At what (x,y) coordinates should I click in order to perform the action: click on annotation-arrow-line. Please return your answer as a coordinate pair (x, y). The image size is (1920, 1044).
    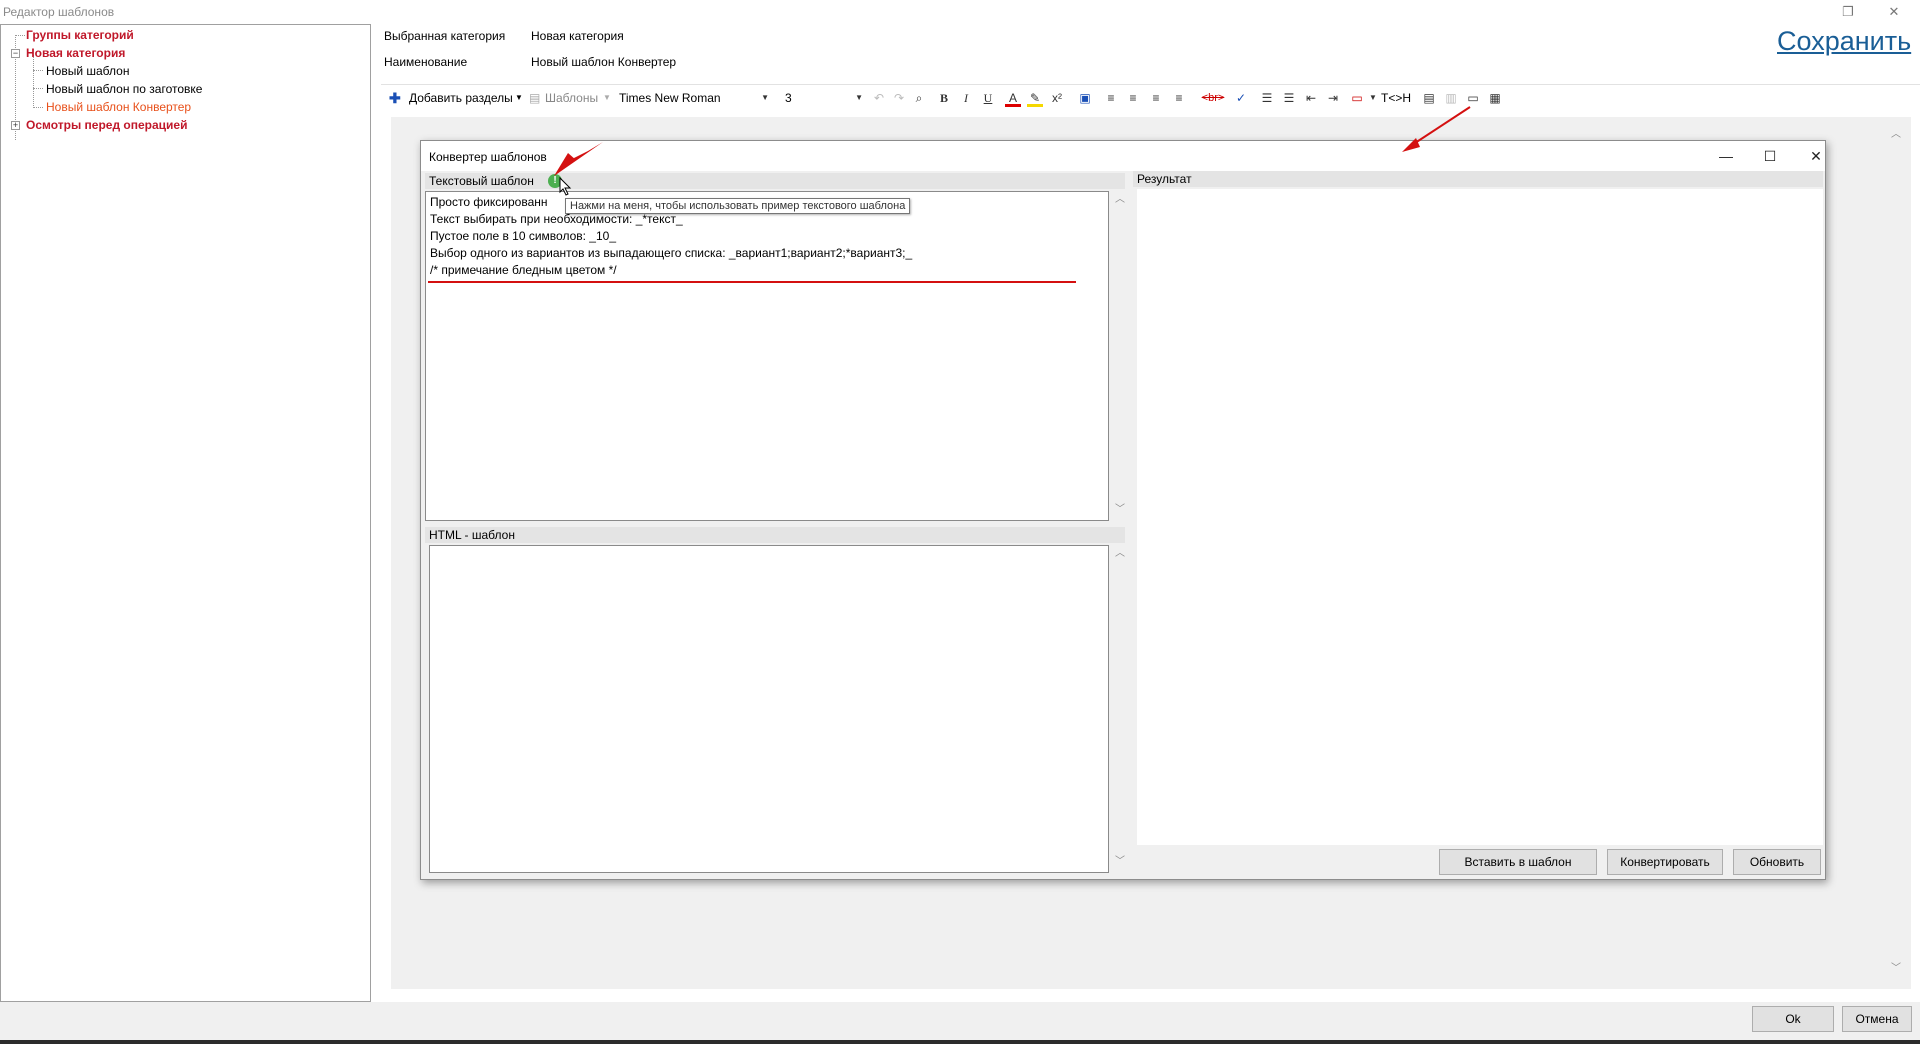
    Looking at the image, I should click on (1441, 126).